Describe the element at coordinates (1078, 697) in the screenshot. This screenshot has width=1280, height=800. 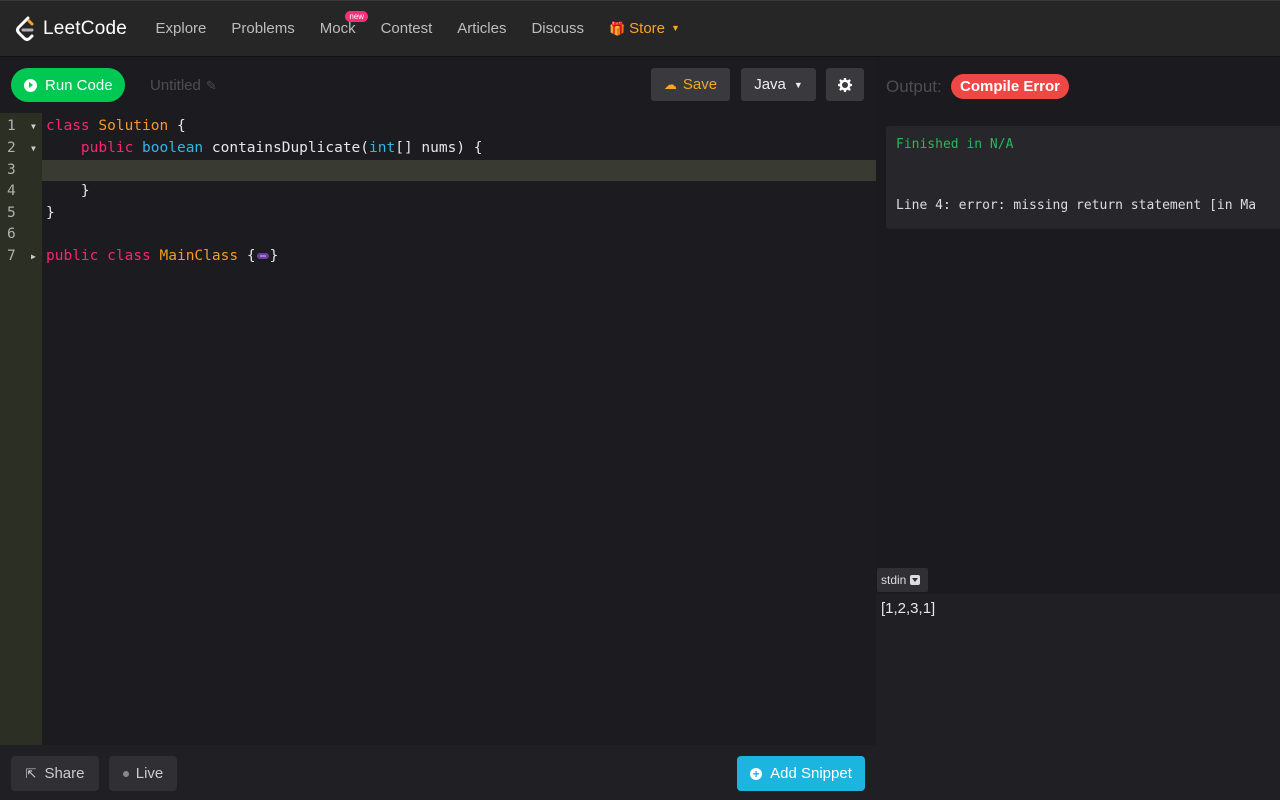
I see `stdin-input: [1,2,3,1]` at that location.